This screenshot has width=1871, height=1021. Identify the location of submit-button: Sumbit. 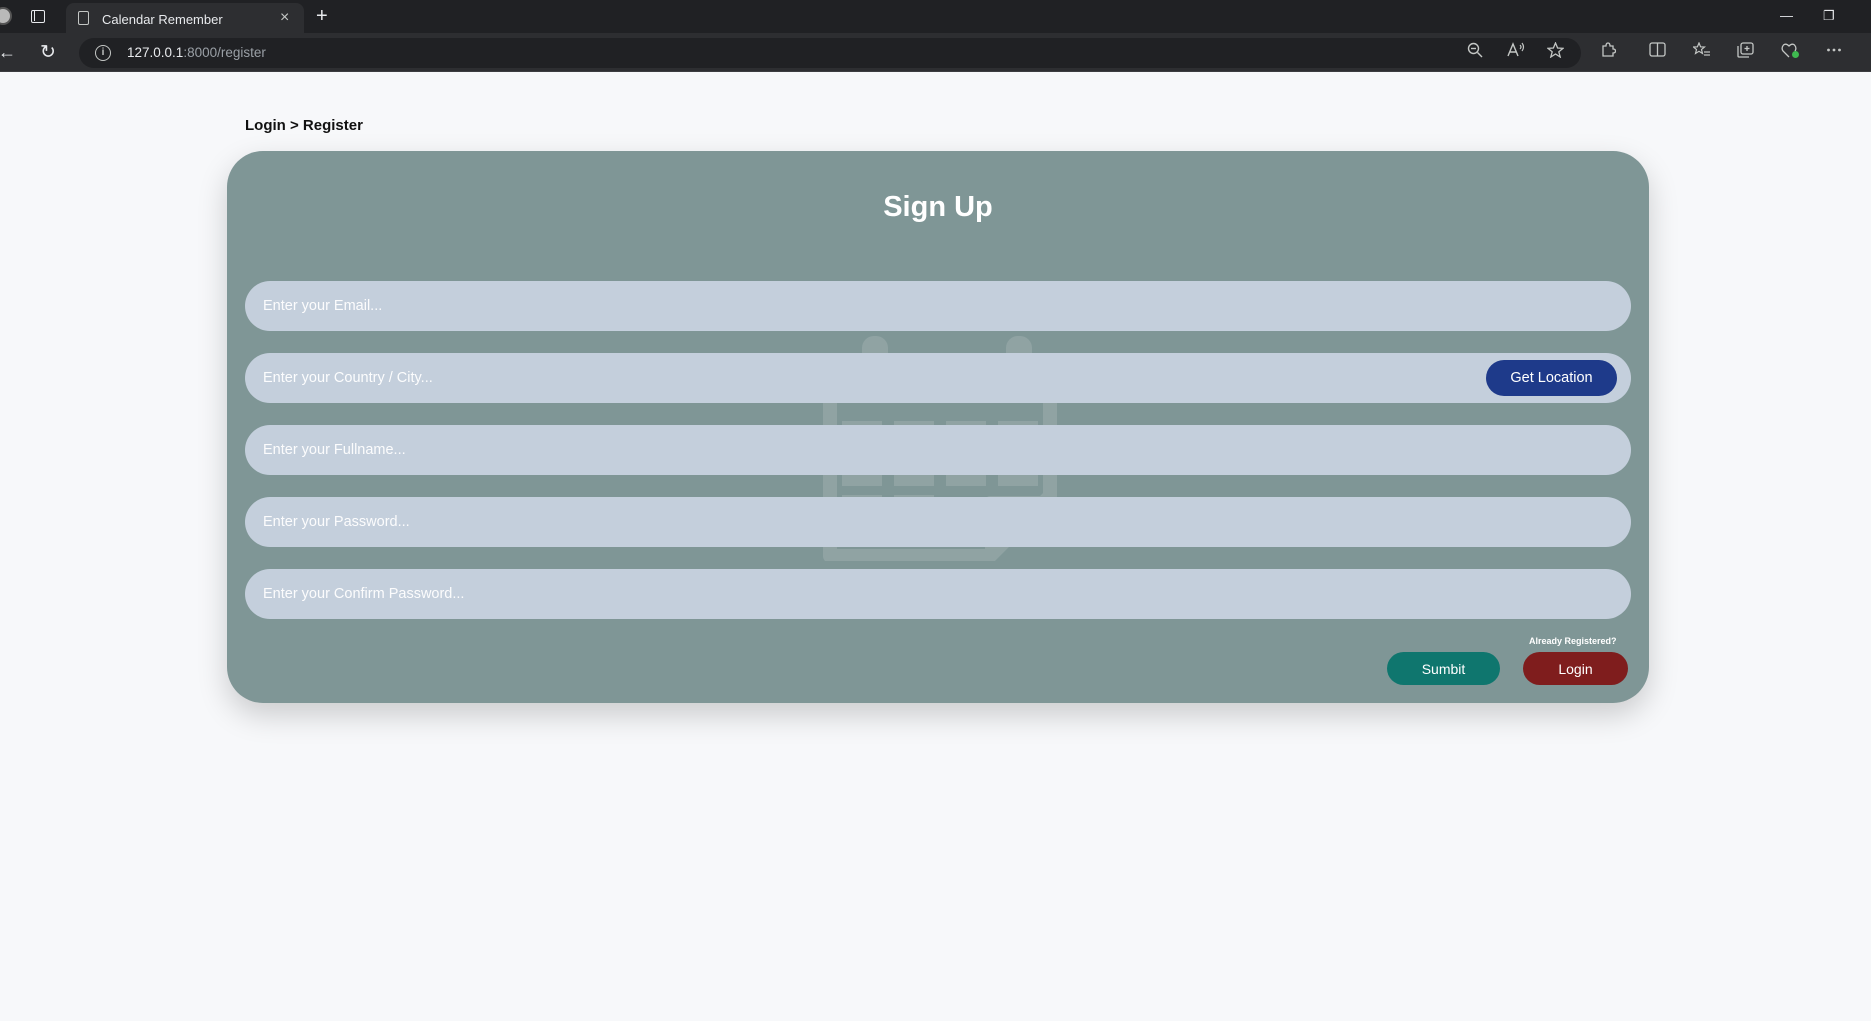
(1443, 668).